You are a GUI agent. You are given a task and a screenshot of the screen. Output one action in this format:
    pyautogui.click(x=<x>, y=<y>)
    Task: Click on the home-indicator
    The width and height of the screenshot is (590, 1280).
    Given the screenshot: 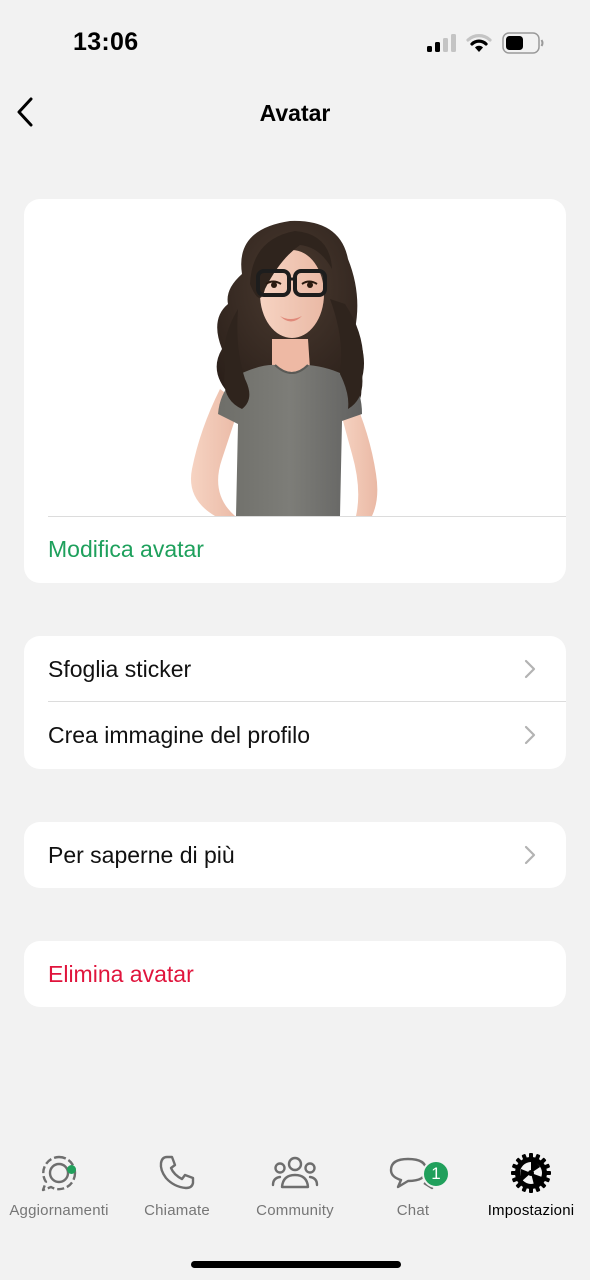 What is the action you would take?
    pyautogui.click(x=296, y=1264)
    